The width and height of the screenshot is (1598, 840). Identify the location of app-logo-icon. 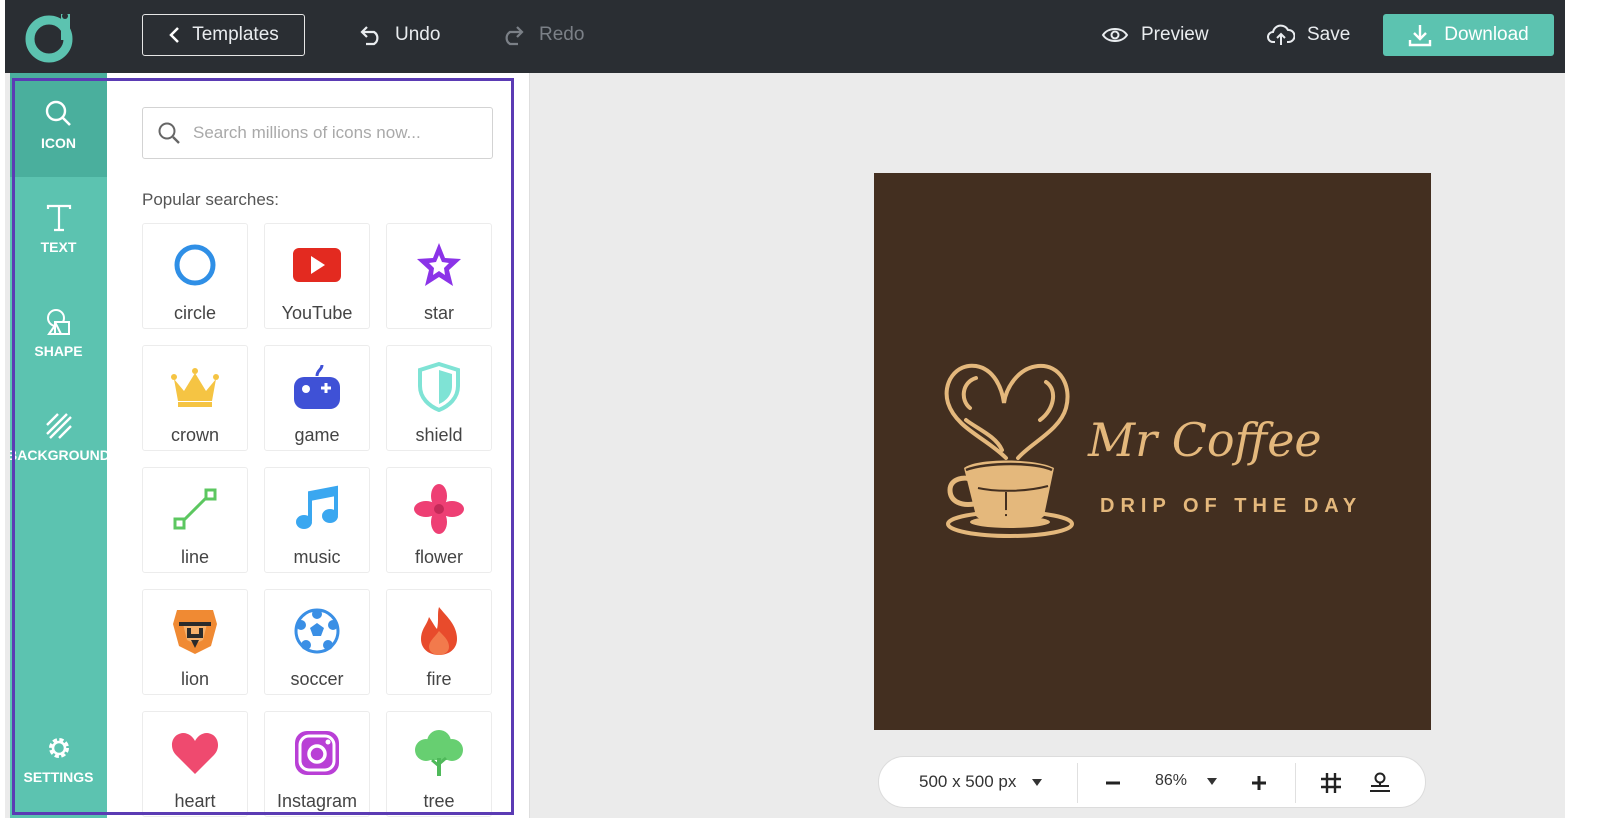
(49, 38).